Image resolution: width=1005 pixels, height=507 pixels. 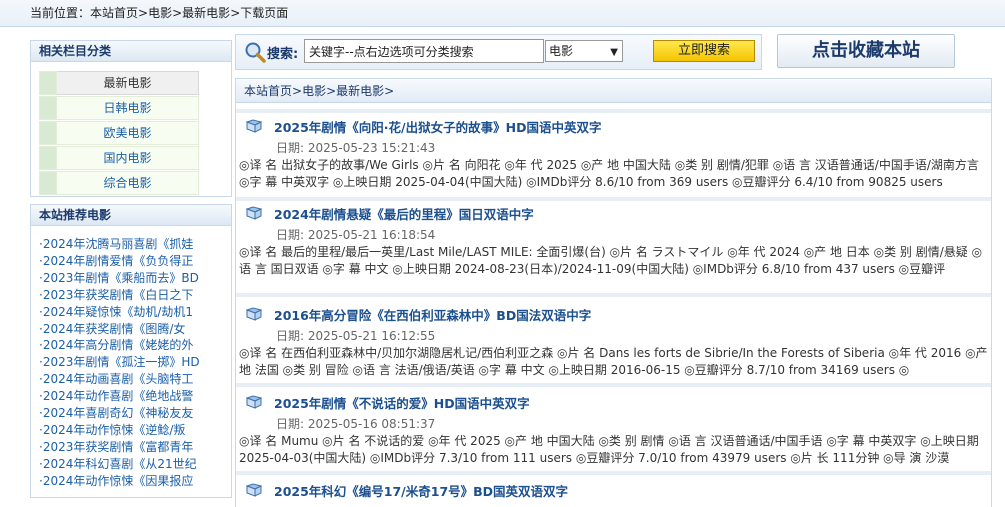 I want to click on item-date: 日期: 2025-05-21 16:12:55, so click(x=356, y=336).